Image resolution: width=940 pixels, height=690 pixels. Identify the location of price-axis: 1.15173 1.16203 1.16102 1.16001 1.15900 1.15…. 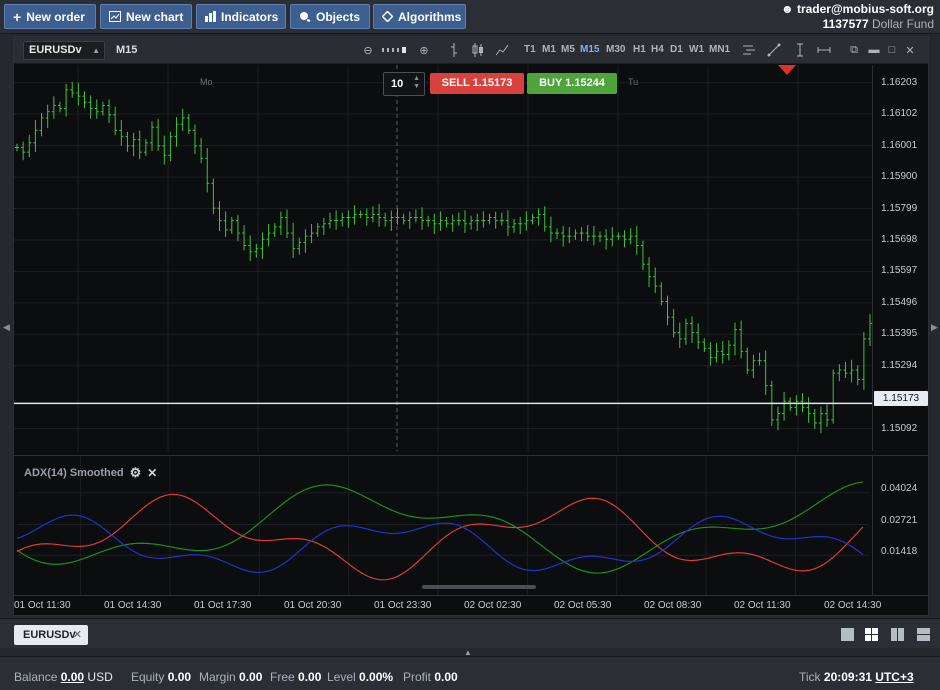
(900, 258).